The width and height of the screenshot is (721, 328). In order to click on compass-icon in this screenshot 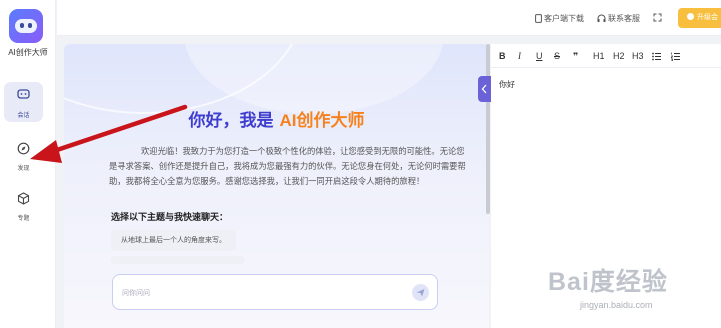, I will do `click(23, 148)`.